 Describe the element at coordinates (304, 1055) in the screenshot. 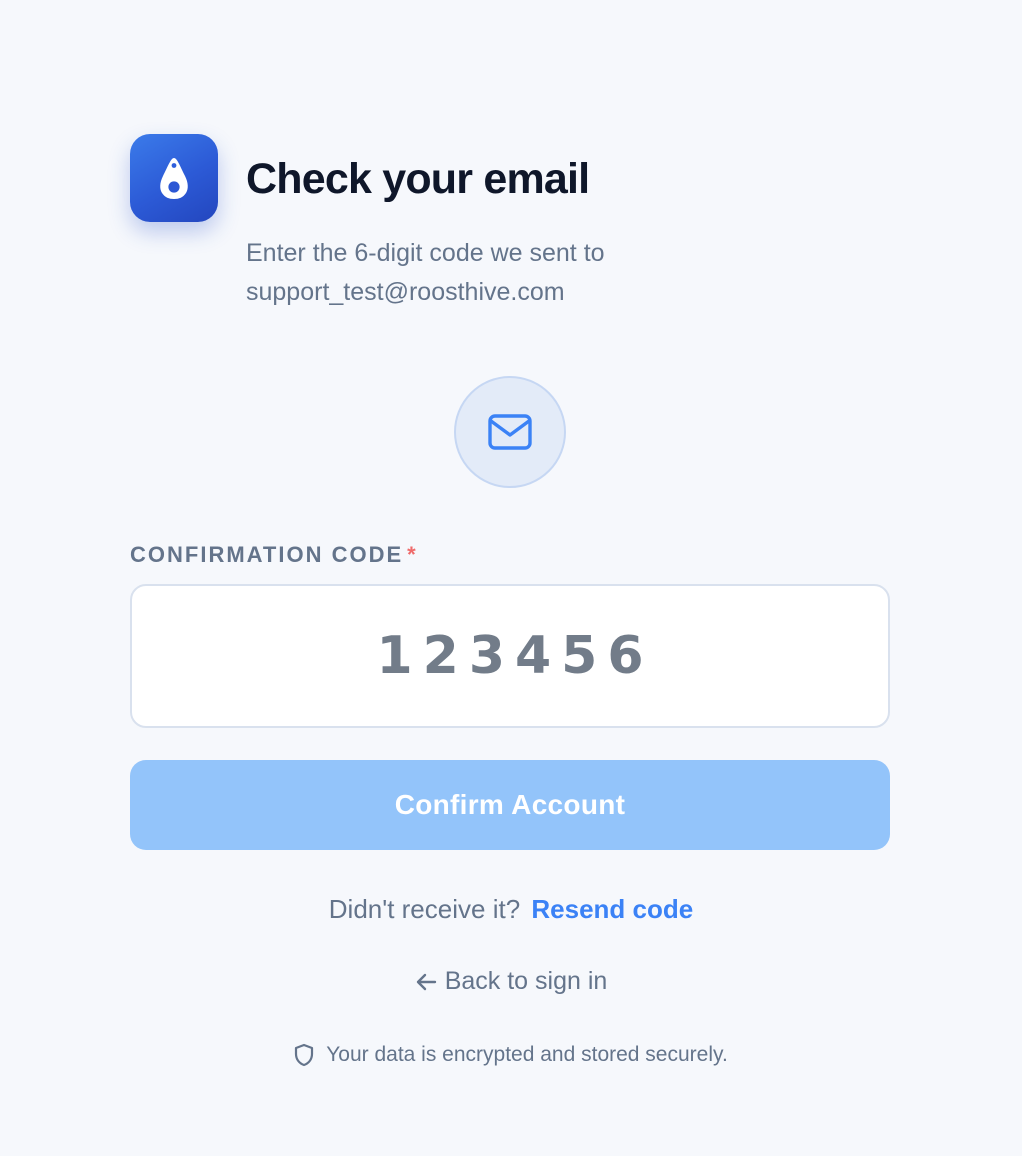

I see `shield-icon` at that location.